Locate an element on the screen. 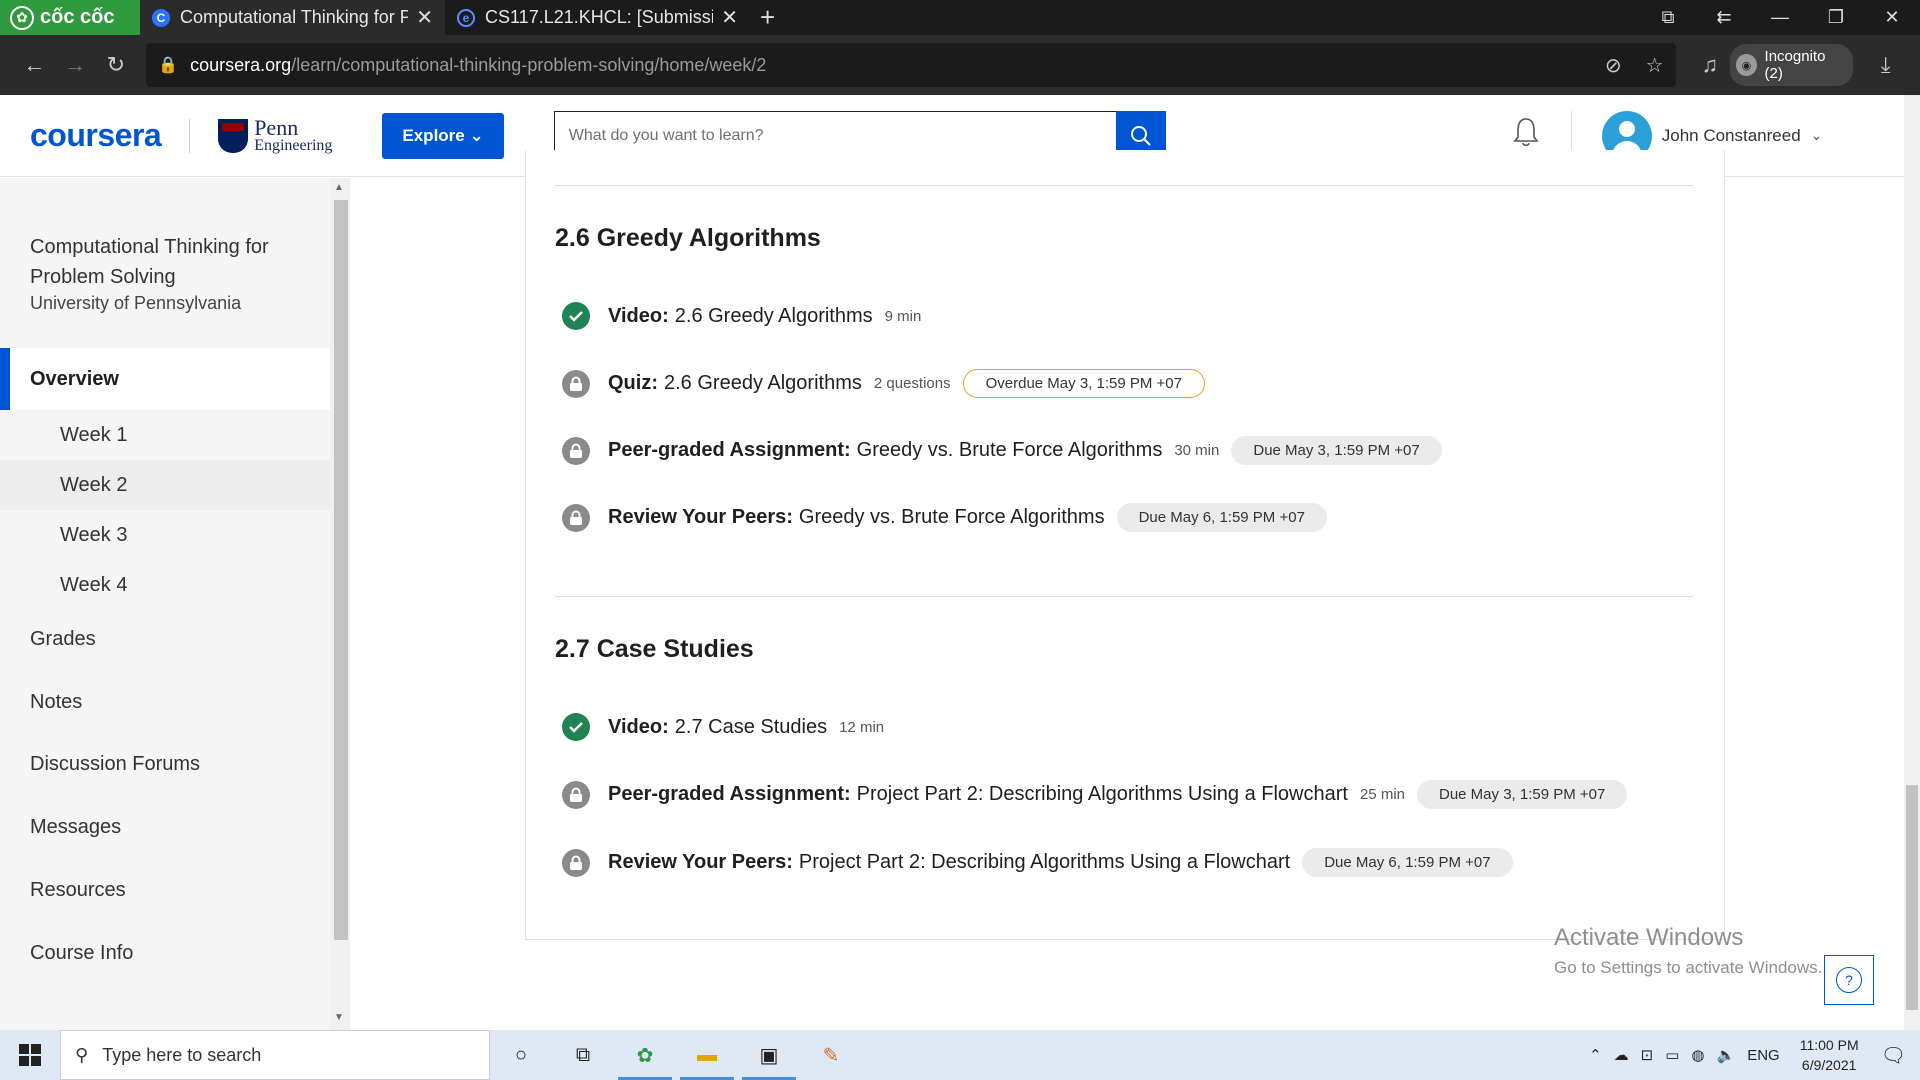 The image size is (1920, 1080). close-window-button: ✕ is located at coordinates (1892, 17).